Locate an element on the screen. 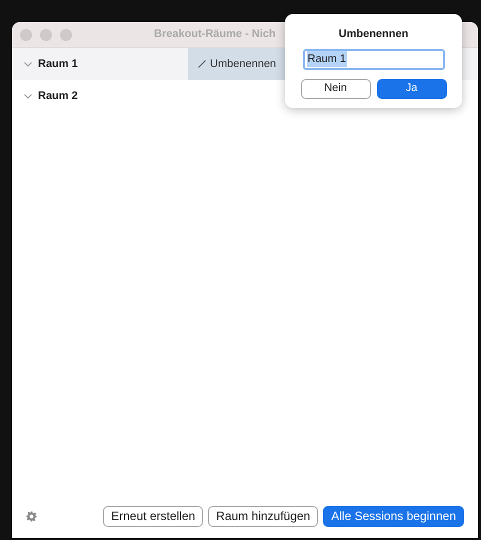  settings-icon is located at coordinates (31, 516).